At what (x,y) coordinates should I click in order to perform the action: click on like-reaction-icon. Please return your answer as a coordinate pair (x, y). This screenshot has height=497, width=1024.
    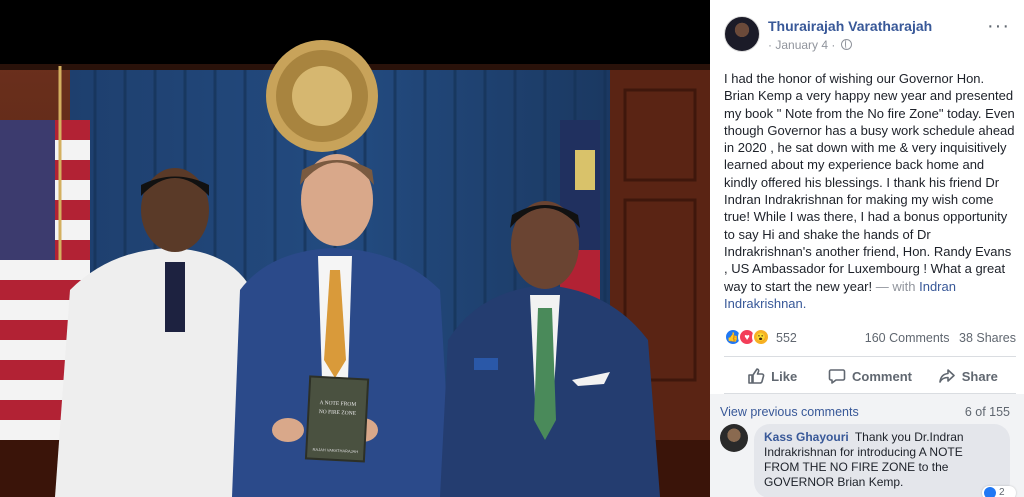
    Looking at the image, I should click on (990, 492).